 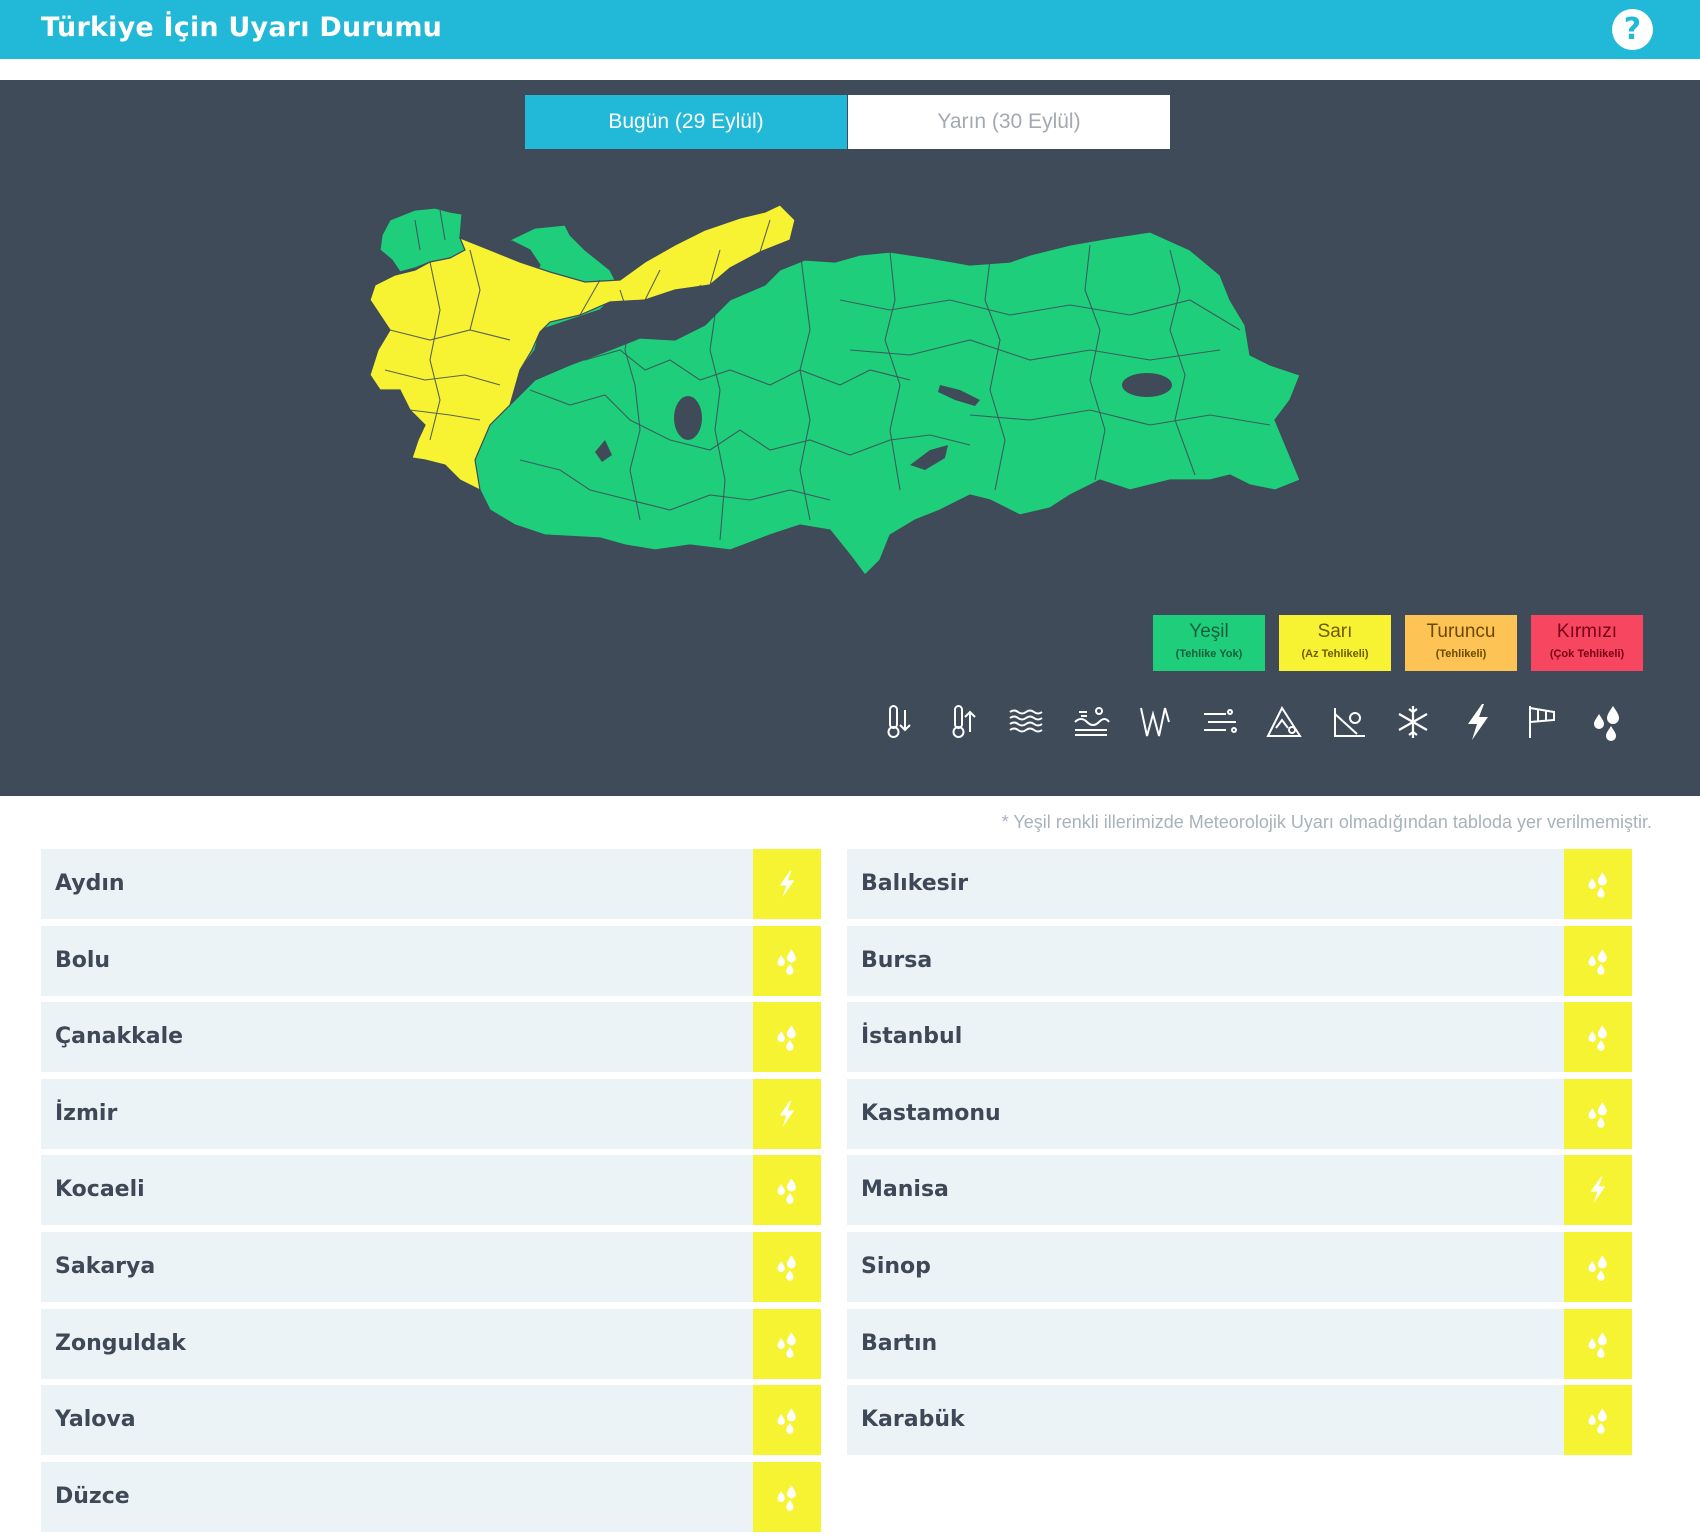 I want to click on table-row: Sinop, so click(x=1239, y=1267).